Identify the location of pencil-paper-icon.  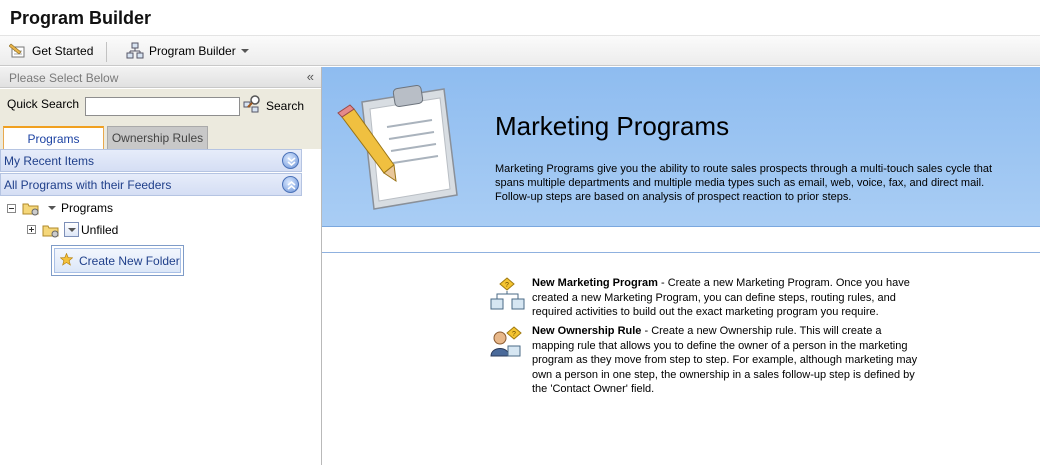
(17, 51).